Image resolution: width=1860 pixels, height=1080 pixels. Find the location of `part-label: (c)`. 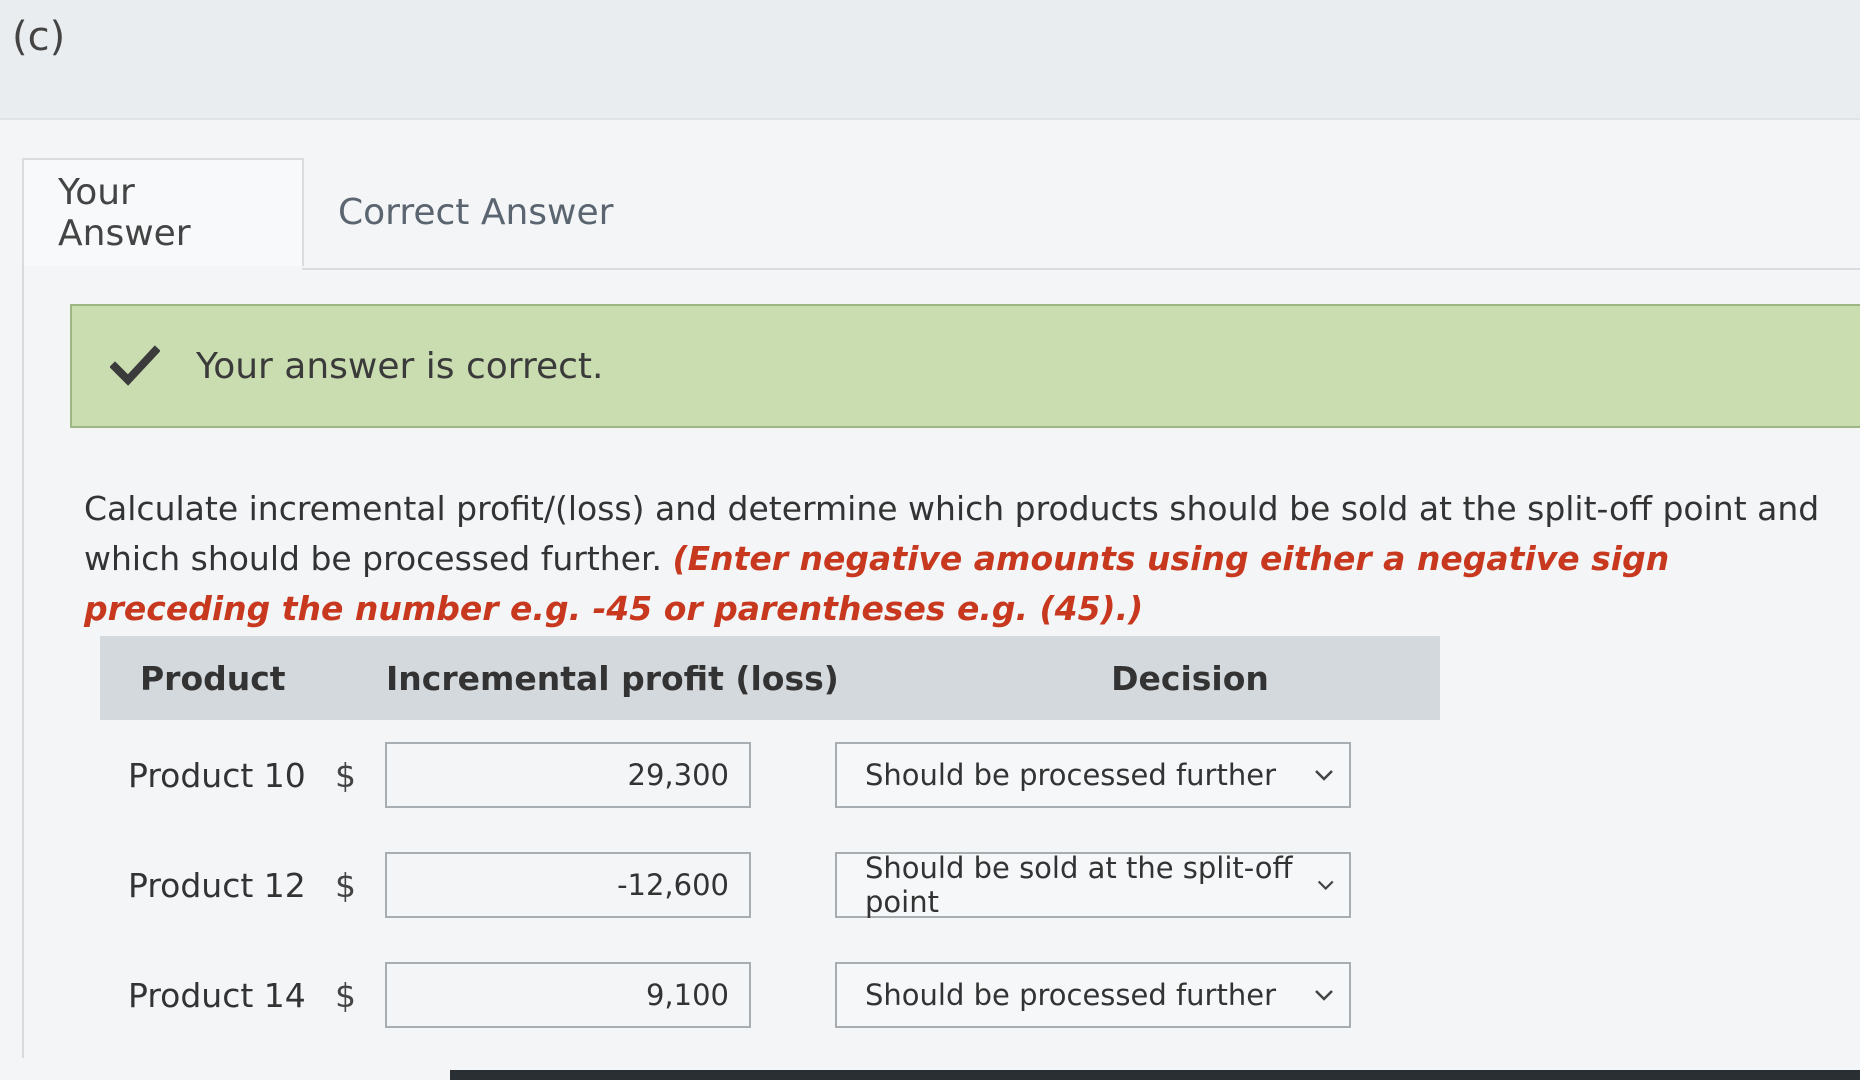

part-label: (c) is located at coordinates (39, 37).